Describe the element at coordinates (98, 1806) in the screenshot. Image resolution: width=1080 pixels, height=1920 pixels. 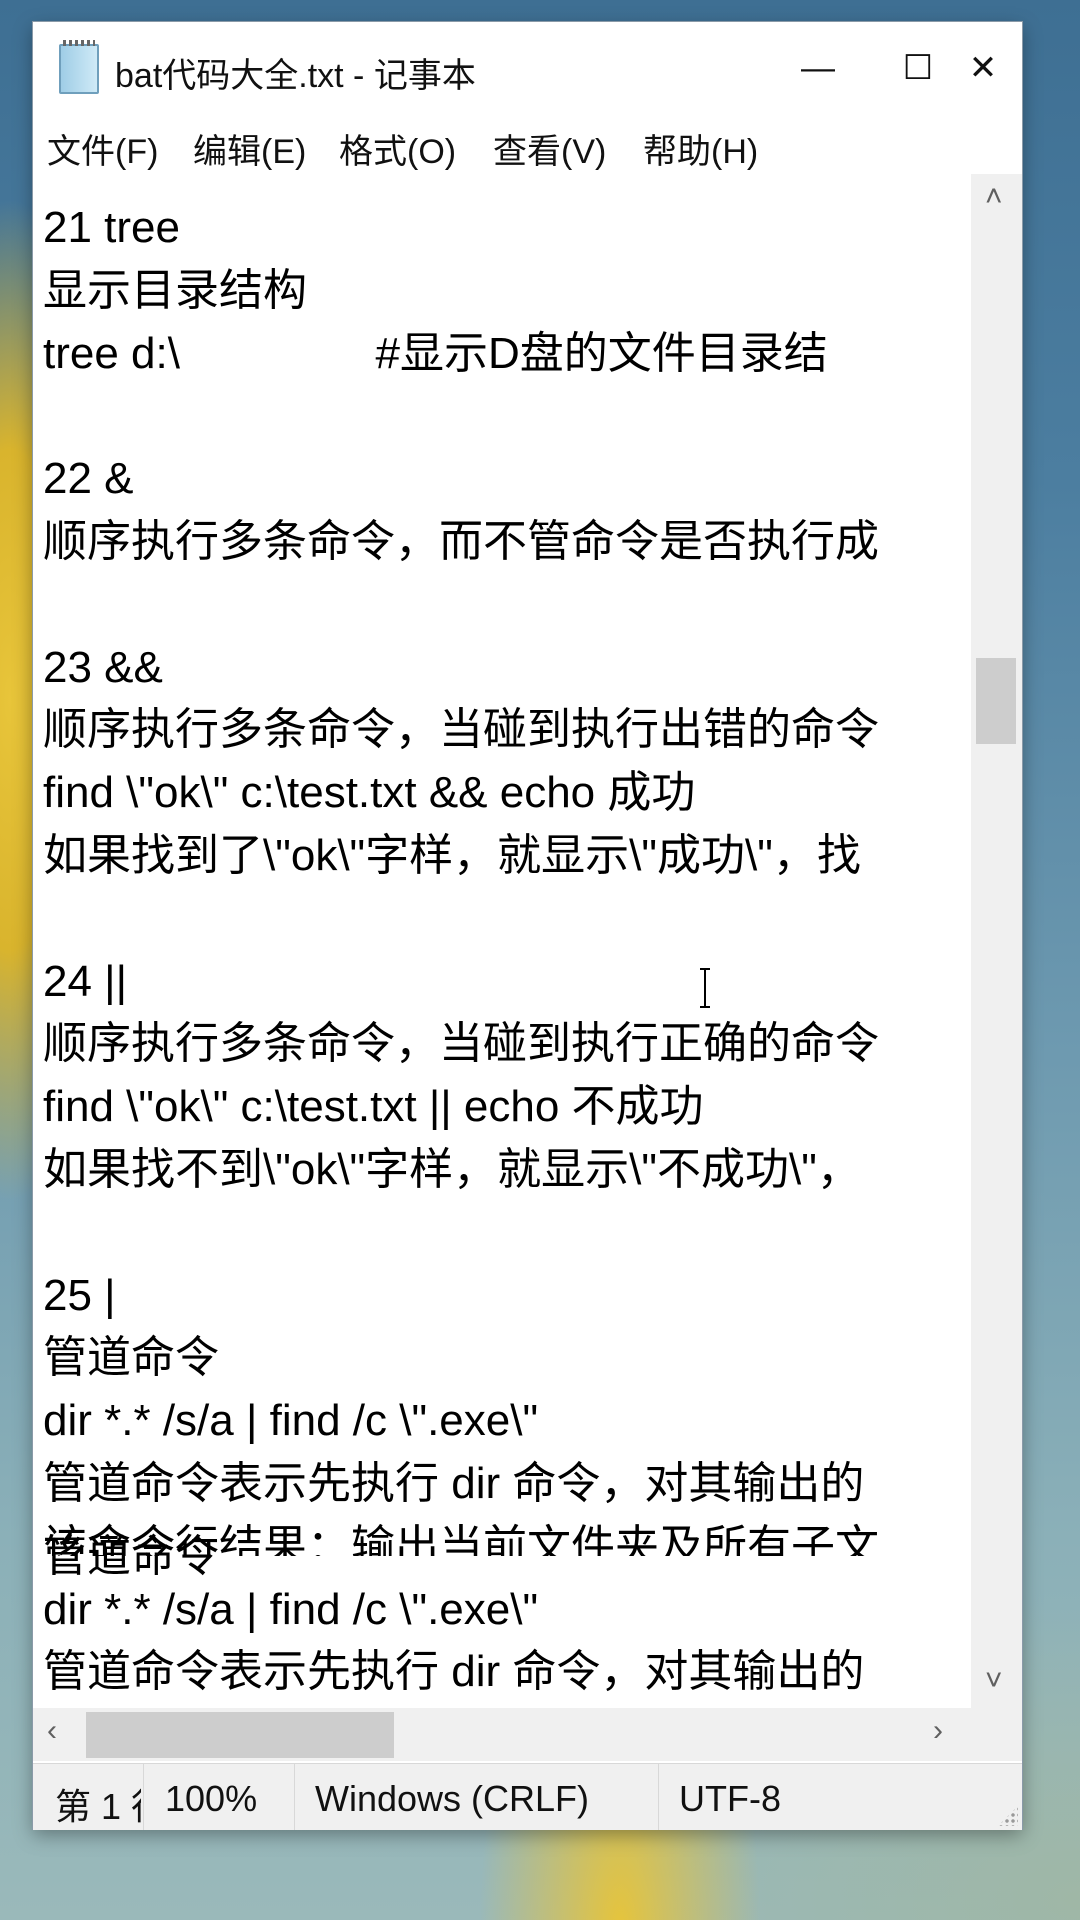
I see `status-position: 第 1 行，第 1 列` at that location.